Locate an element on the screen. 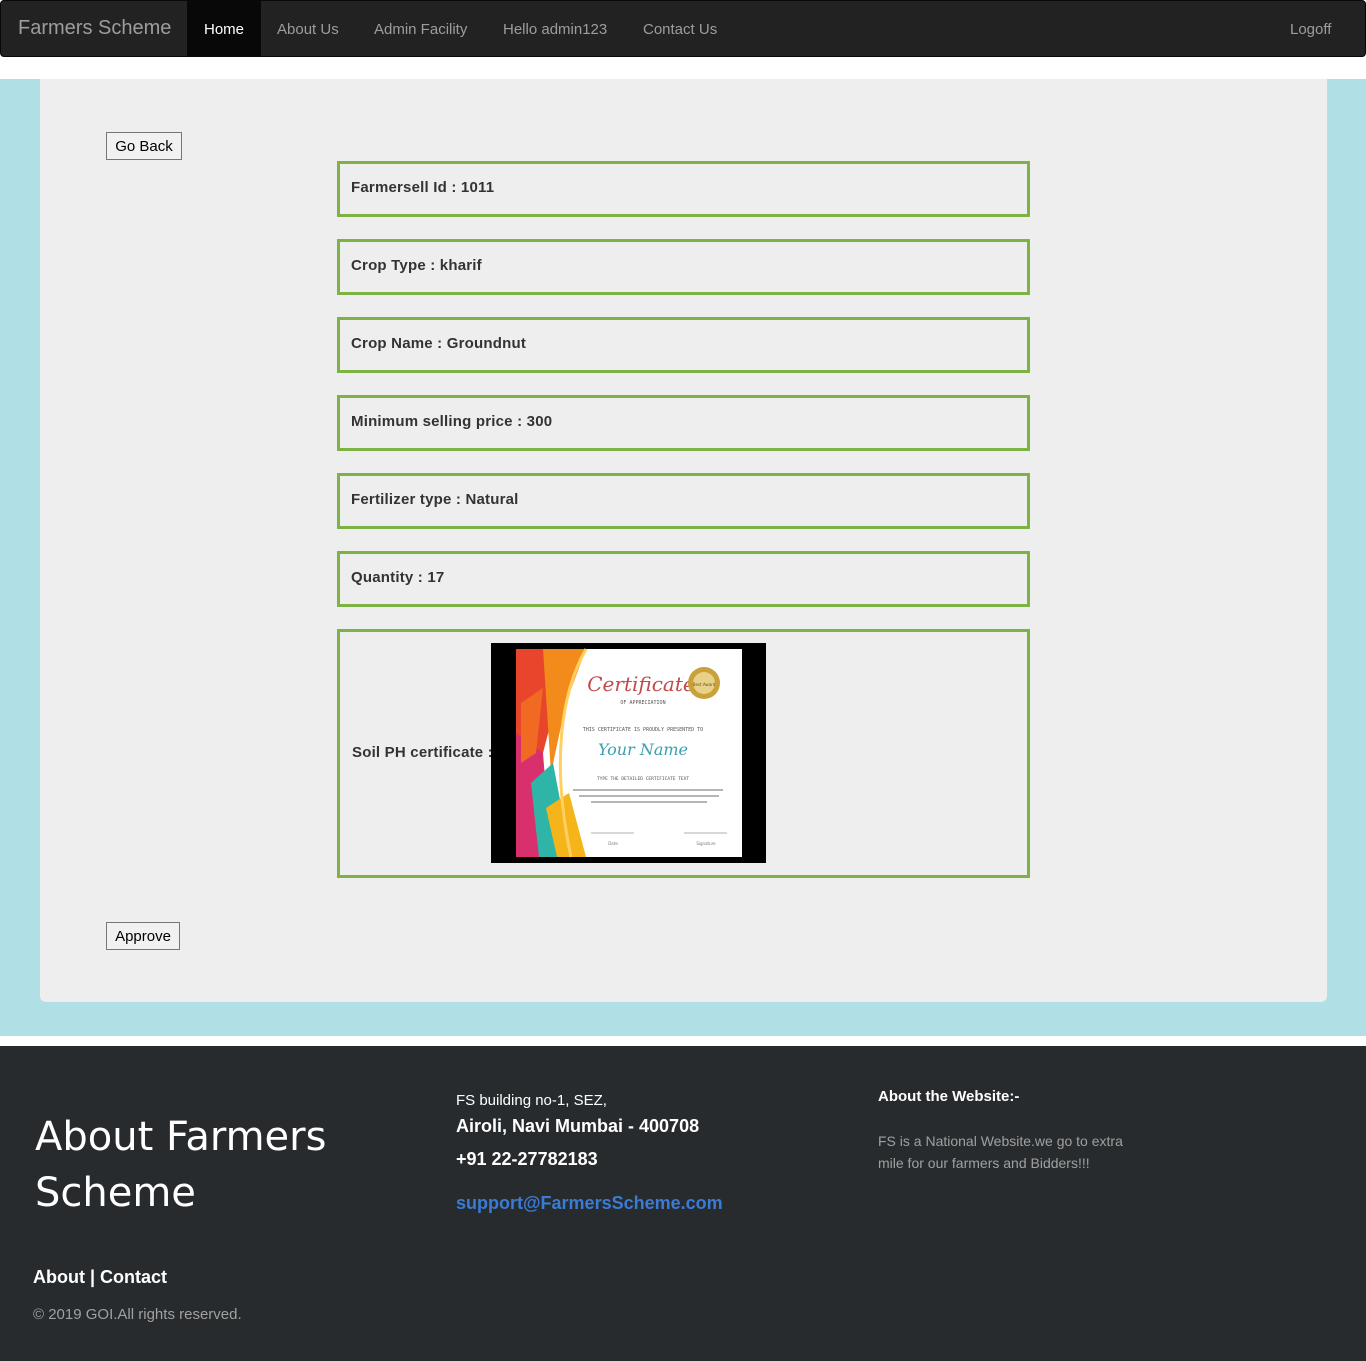  crop-name-field: Crop Name : Groundnut is located at coordinates (683, 345).